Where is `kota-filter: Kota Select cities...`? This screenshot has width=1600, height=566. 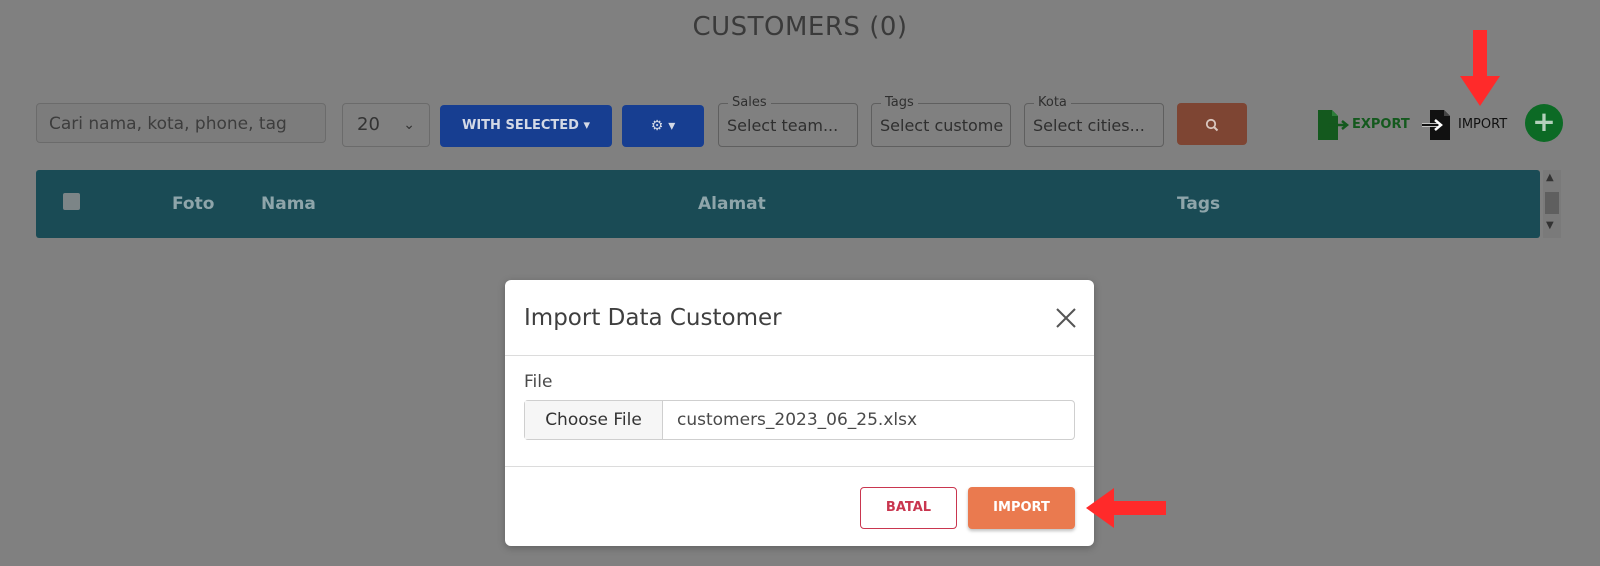
kota-filter: Kota Select cities... is located at coordinates (1094, 121).